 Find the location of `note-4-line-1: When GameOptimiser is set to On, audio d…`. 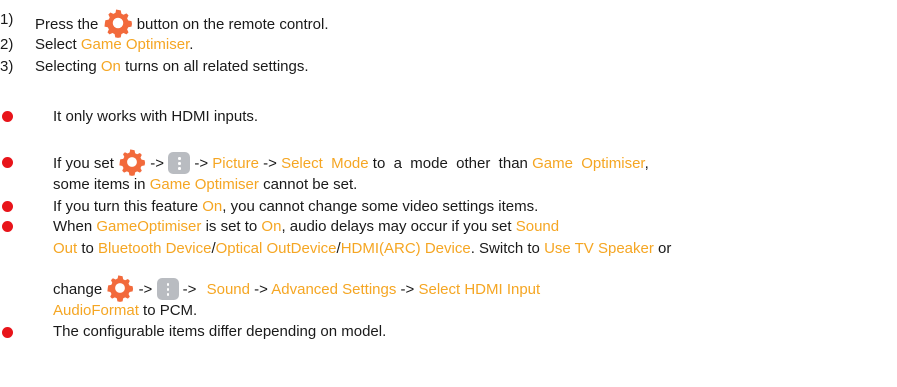

note-4-line-1: When GameOptimiser is set to On, audio d… is located at coordinates (306, 227).